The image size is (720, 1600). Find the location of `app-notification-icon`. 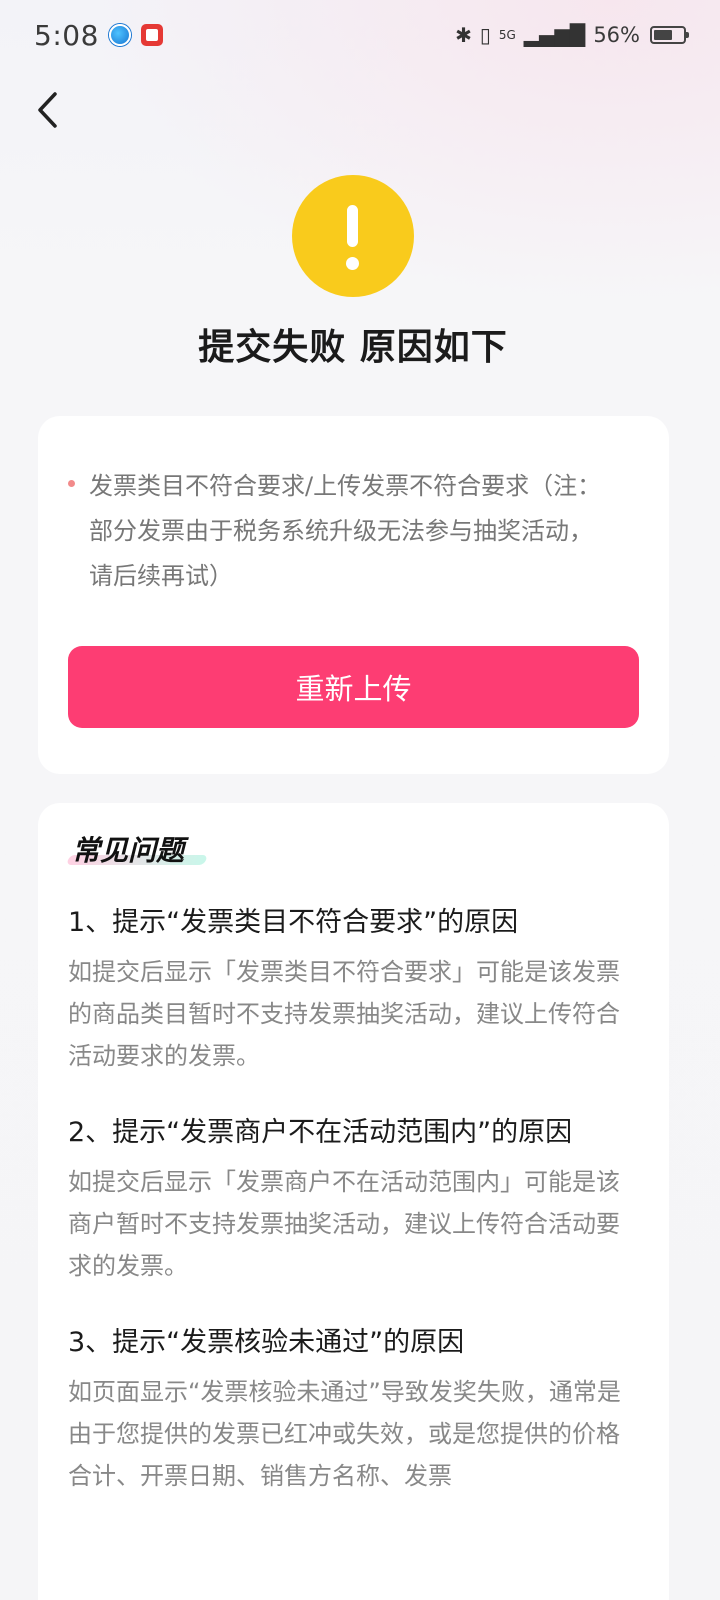

app-notification-icon is located at coordinates (119, 35).